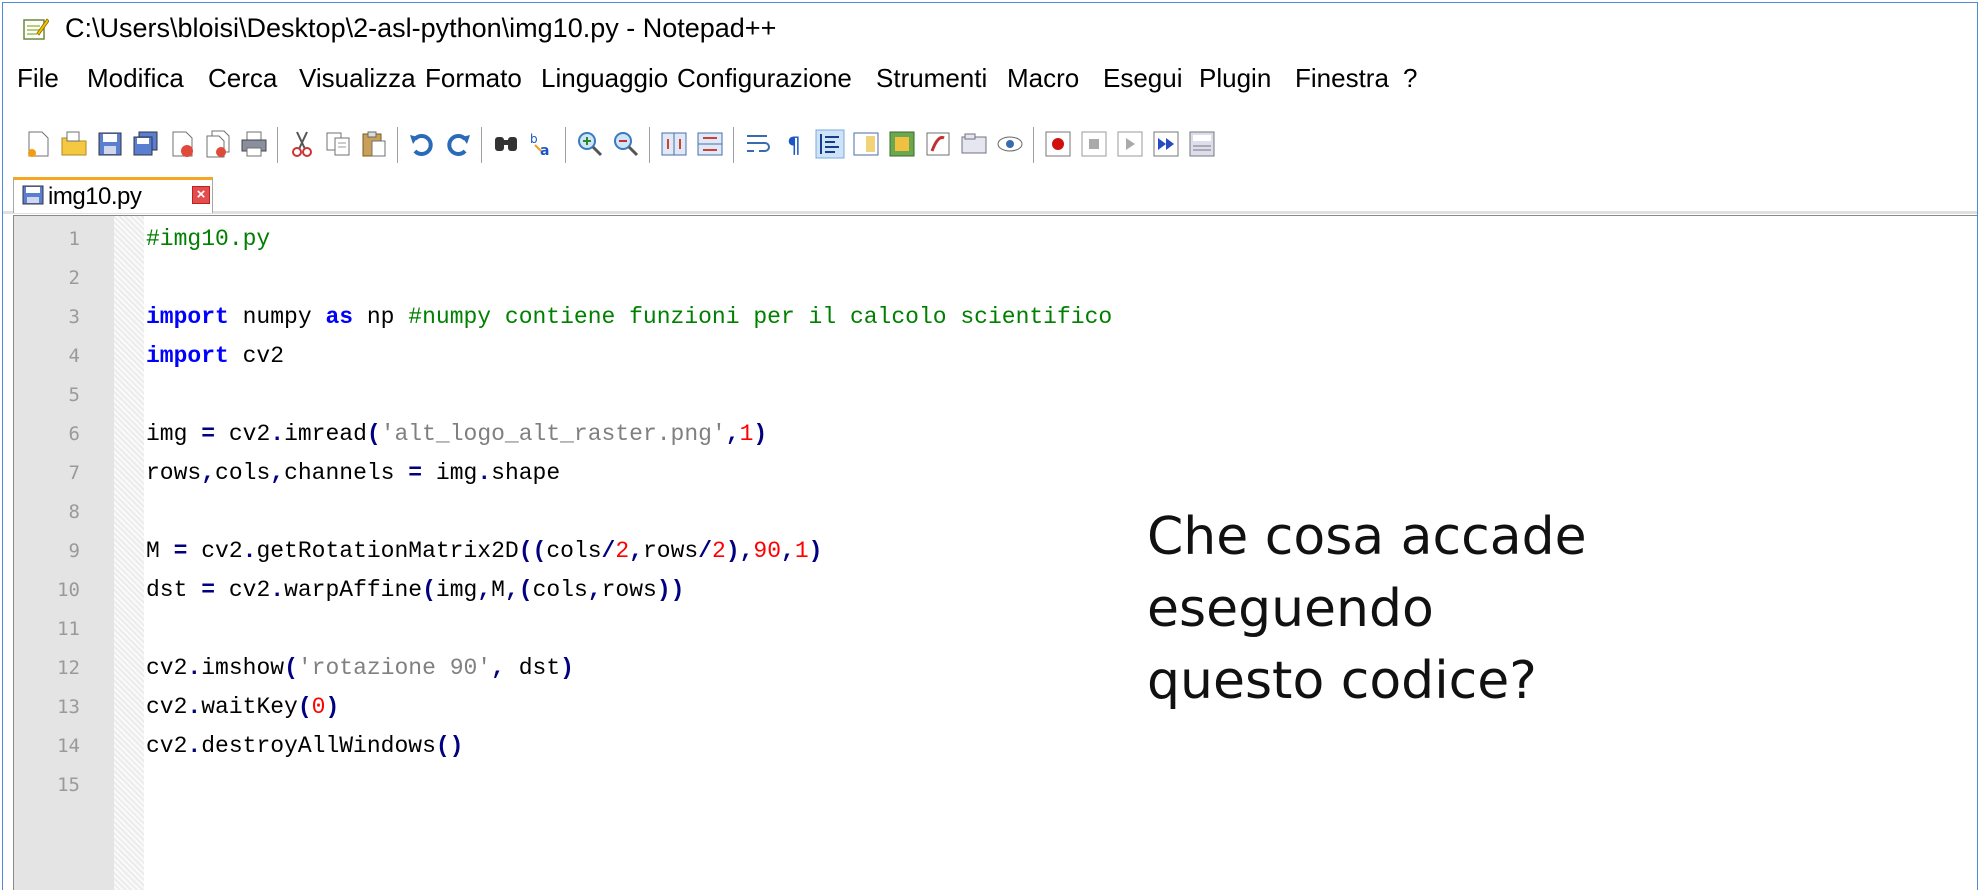  What do you see at coordinates (353, 590) in the screenshot?
I see `code-token: warpAffine` at bounding box center [353, 590].